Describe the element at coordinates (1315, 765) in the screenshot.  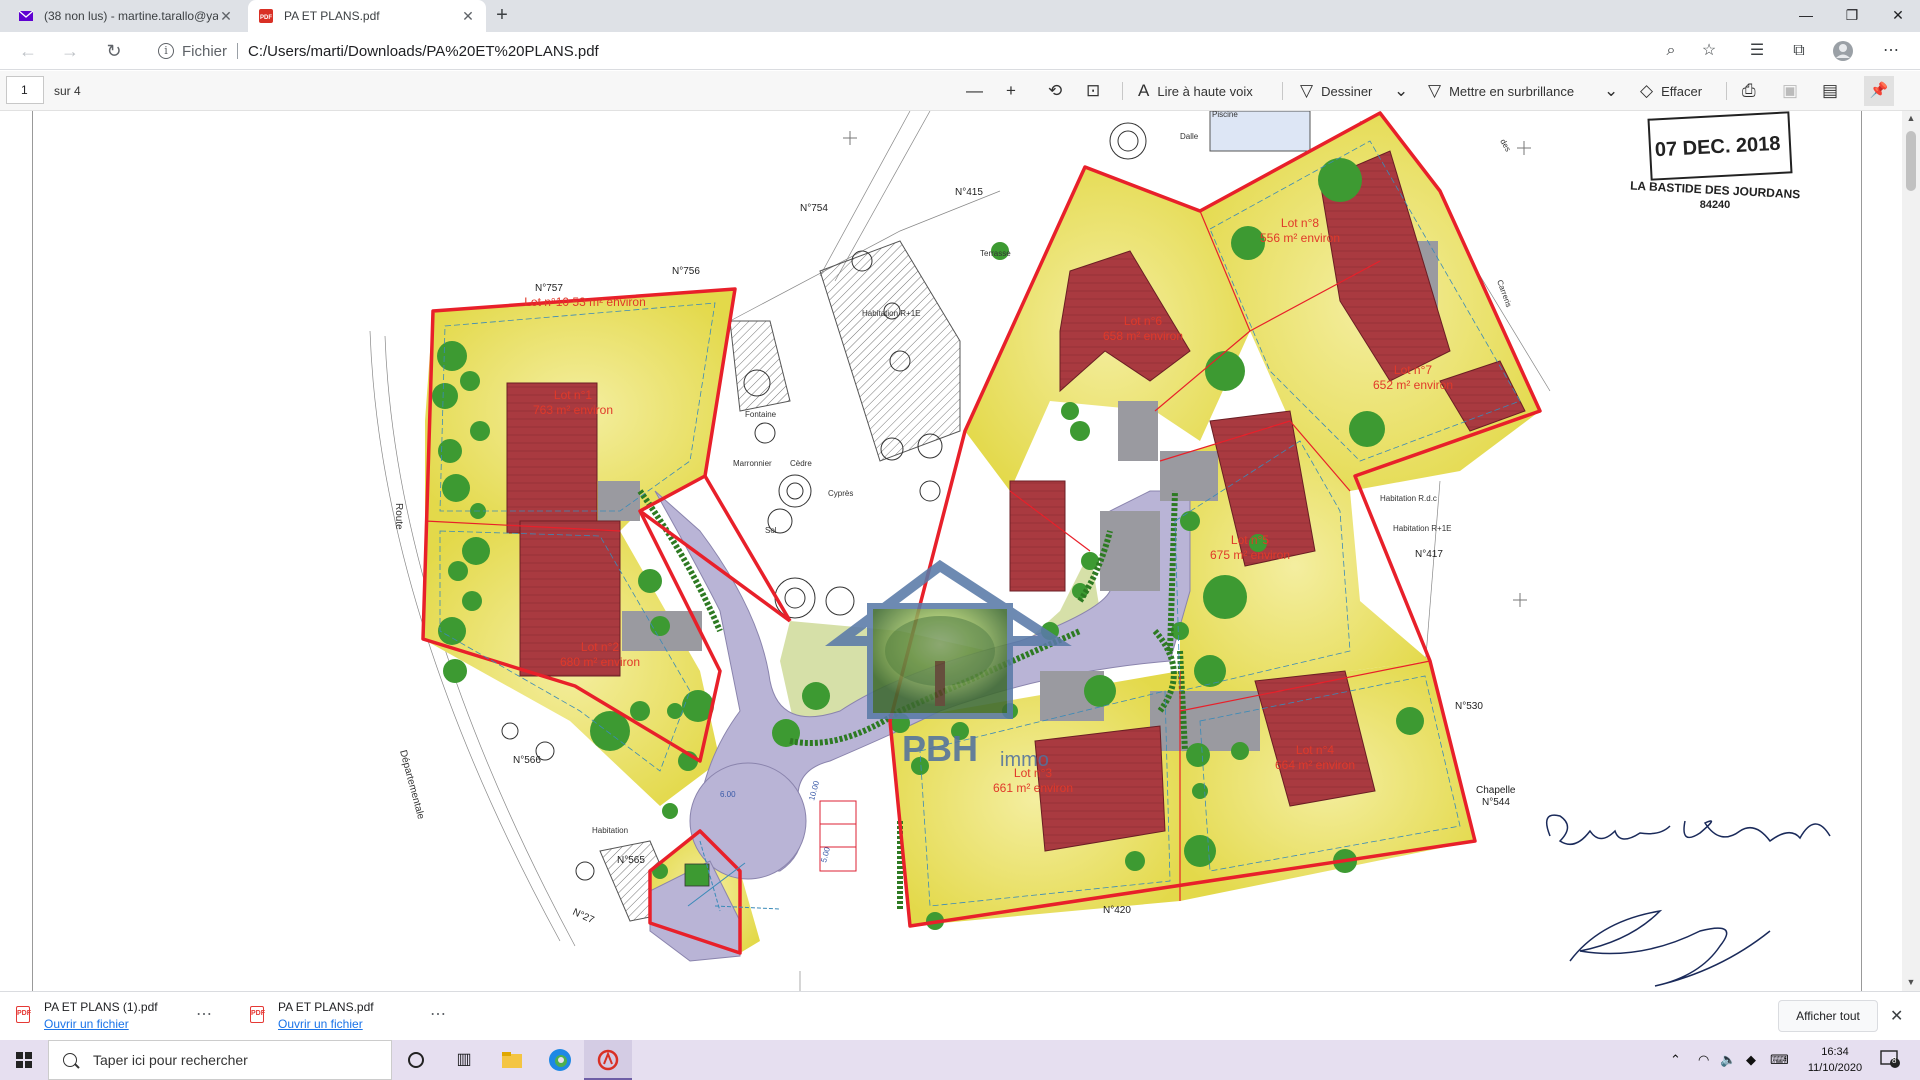
I see `lot-4-area: 664 m² environ` at that location.